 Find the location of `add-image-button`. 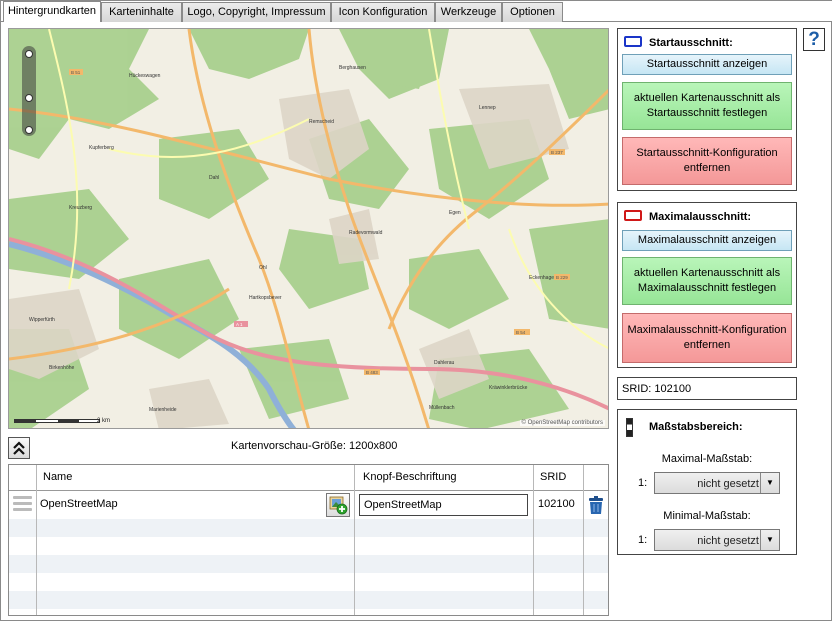

add-image-button is located at coordinates (338, 505).